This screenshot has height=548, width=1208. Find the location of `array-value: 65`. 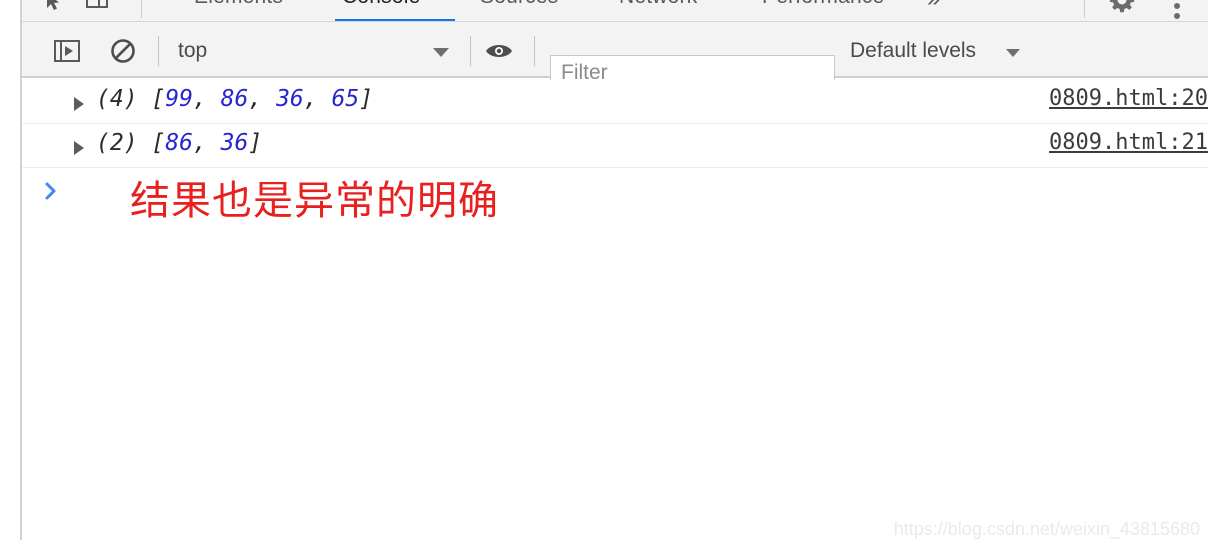

array-value: 65 is located at coordinates (345, 99).